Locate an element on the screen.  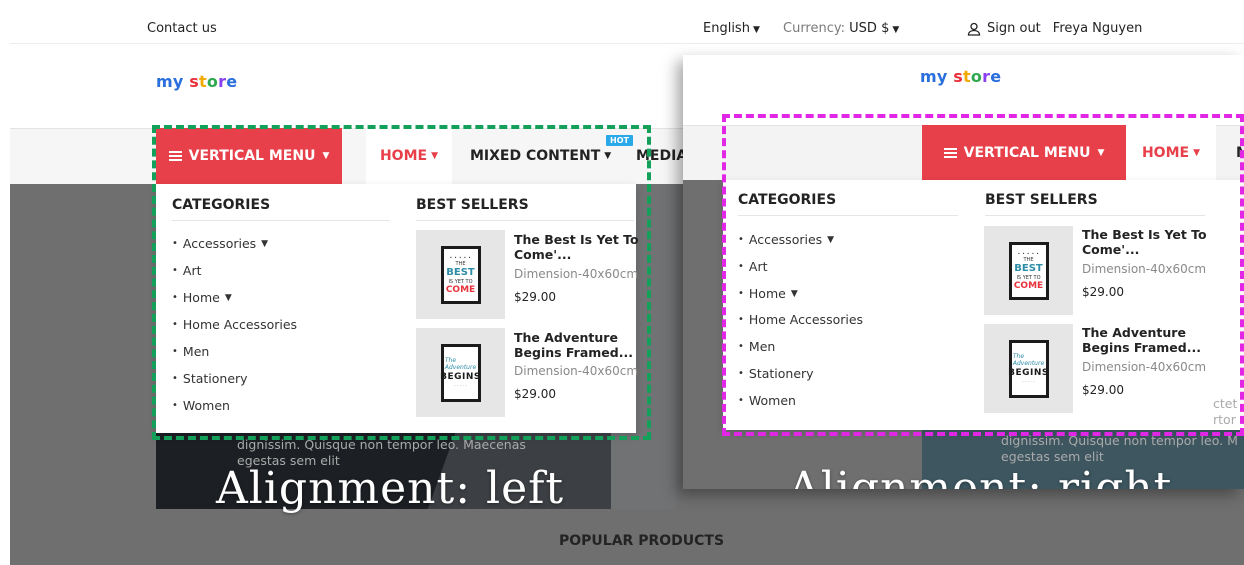
caption-left: Alignment: left is located at coordinates (390, 488).